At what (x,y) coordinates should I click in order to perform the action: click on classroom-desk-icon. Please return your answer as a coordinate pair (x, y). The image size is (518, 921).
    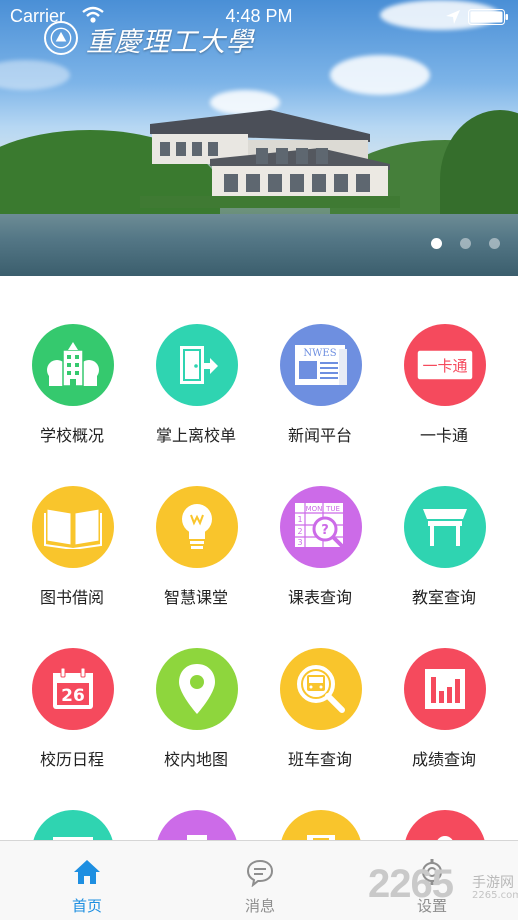
    Looking at the image, I should click on (445, 527).